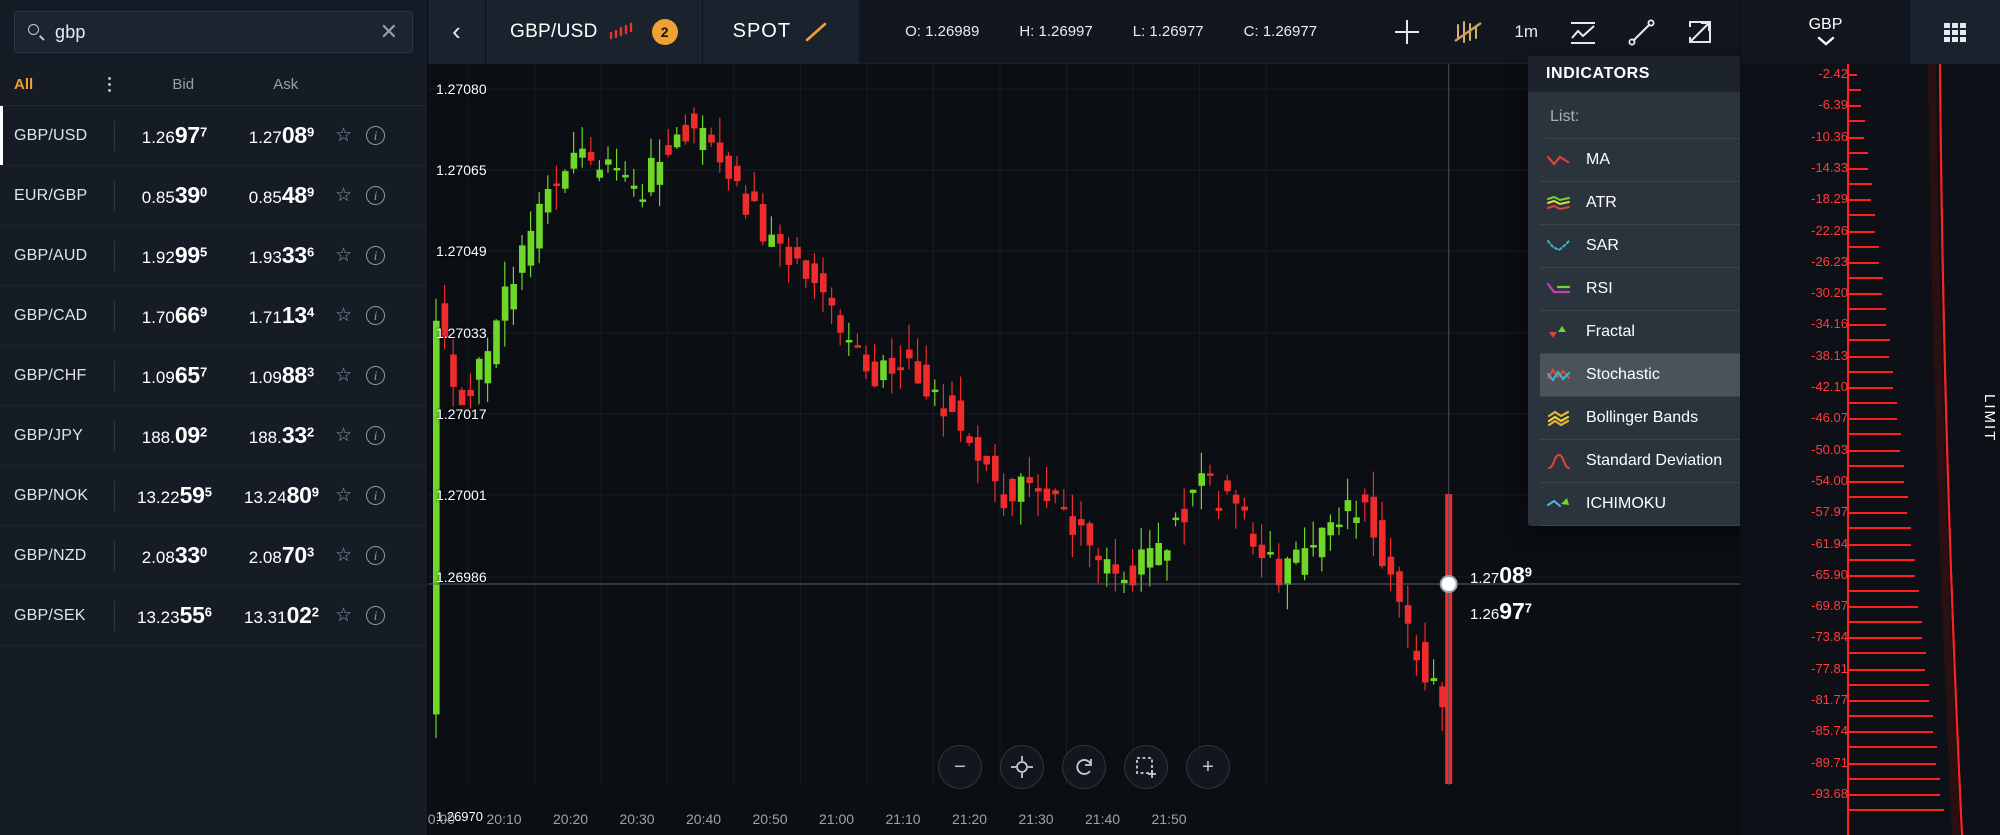 Image resolution: width=2000 pixels, height=835 pixels. Describe the element at coordinates (1559, 160) in the screenshot. I see `ma-icon` at that location.